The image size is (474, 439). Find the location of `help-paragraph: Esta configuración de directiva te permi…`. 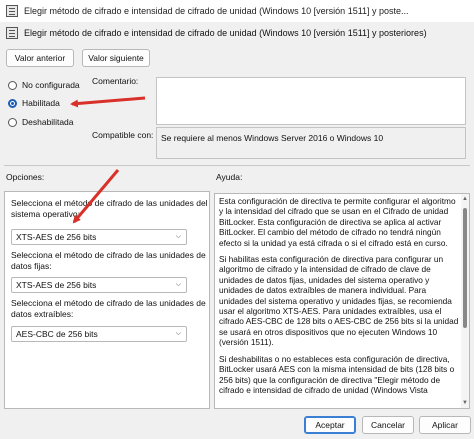

help-paragraph: Esta configuración de directiva te permi… is located at coordinates (337, 222).